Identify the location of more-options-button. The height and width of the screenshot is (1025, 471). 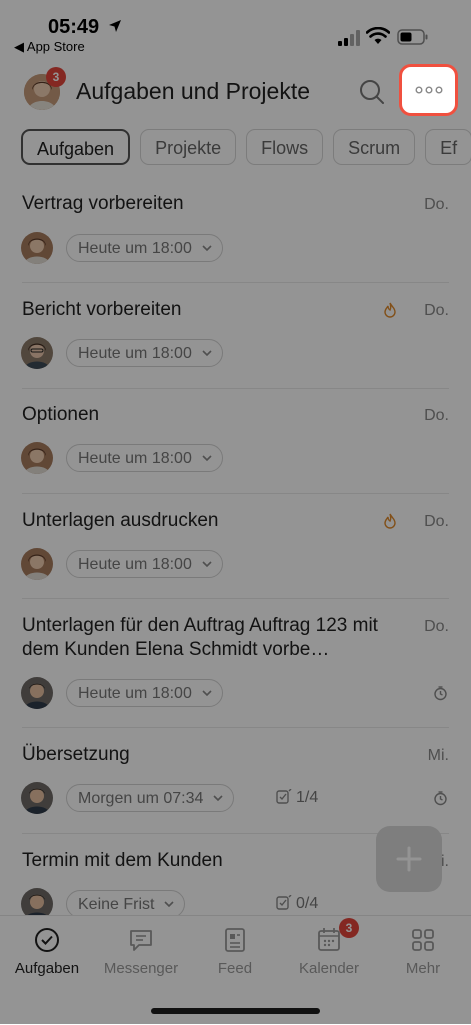
(428, 90).